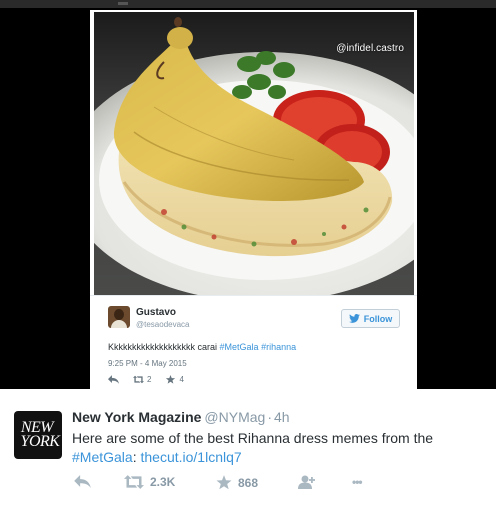 This screenshot has width=496, height=514. Describe the element at coordinates (282, 417) in the screenshot. I see `tweet-age: 4h` at that location.